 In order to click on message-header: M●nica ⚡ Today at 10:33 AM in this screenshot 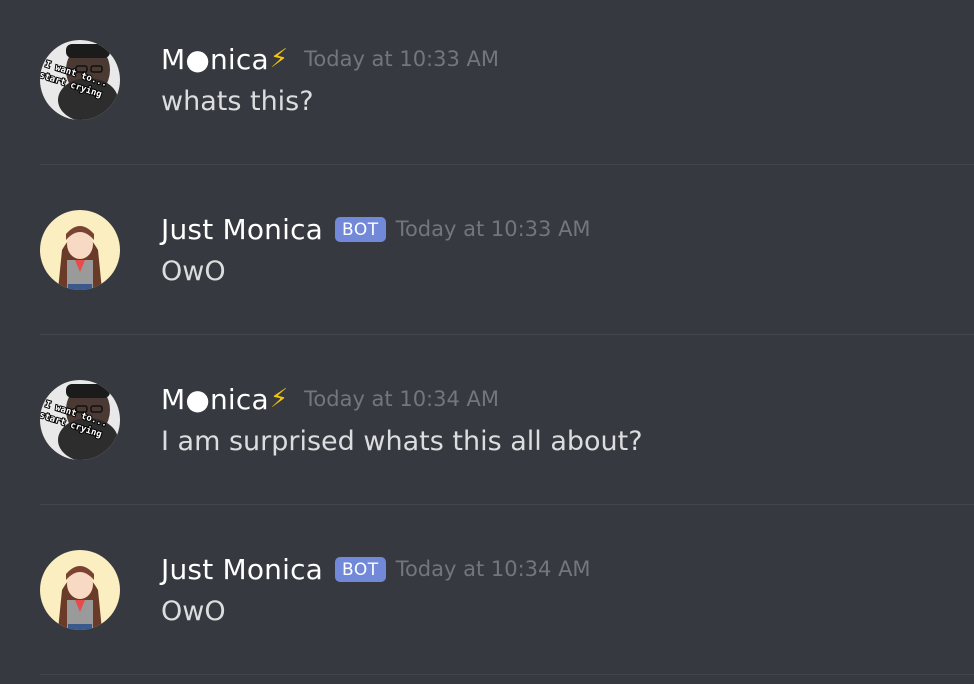, I will do `click(330, 59)`.